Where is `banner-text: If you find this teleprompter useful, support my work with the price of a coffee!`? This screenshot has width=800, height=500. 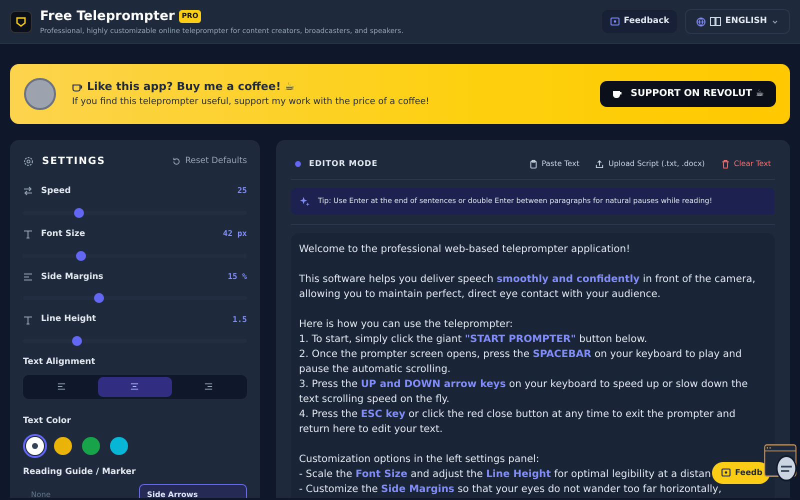 banner-text: If you find this teleprompter useful, support my work with the price of a coffee! is located at coordinates (251, 102).